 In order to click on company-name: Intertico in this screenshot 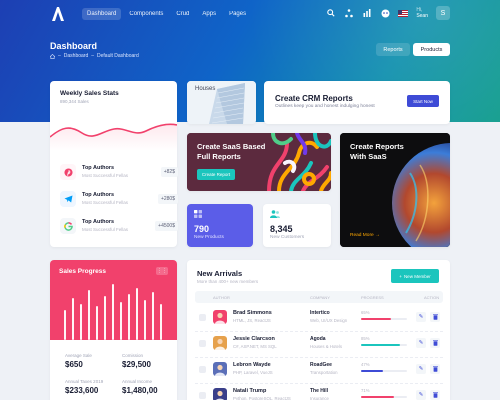, I will do `click(320, 313)`.